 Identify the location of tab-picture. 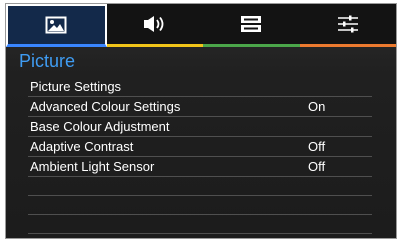
(56, 25).